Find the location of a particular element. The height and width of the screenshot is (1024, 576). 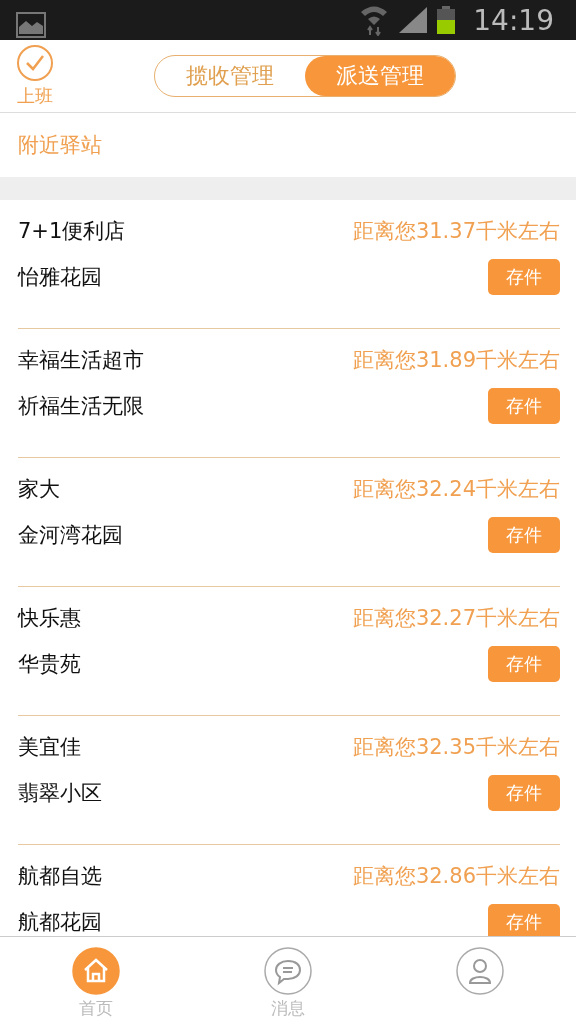

station-address: 华贵苑 is located at coordinates (49, 664).